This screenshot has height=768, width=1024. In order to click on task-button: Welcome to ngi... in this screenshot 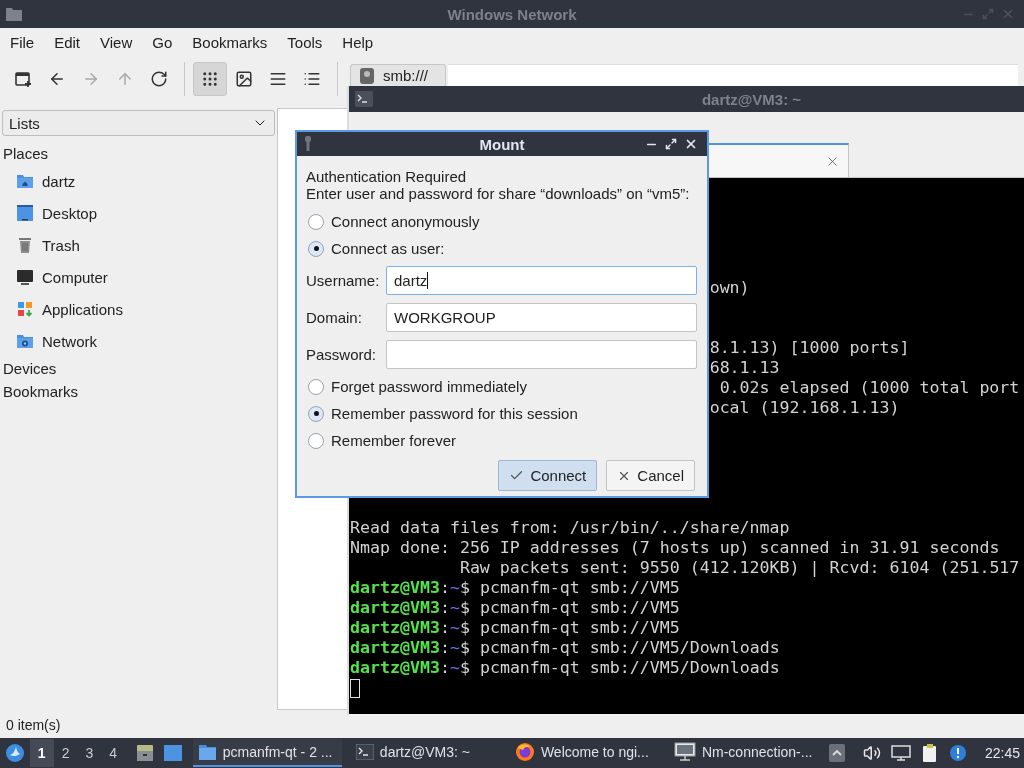, I will do `click(585, 753)`.